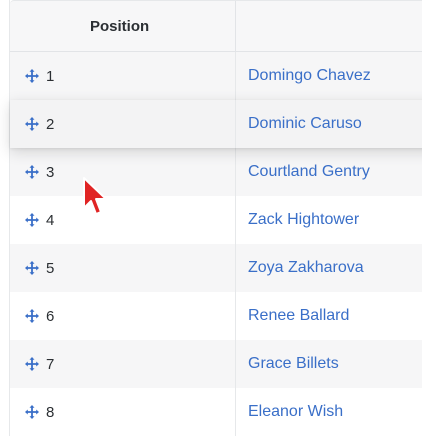  Describe the element at coordinates (123, 412) in the screenshot. I see `position-cell: 8` at that location.